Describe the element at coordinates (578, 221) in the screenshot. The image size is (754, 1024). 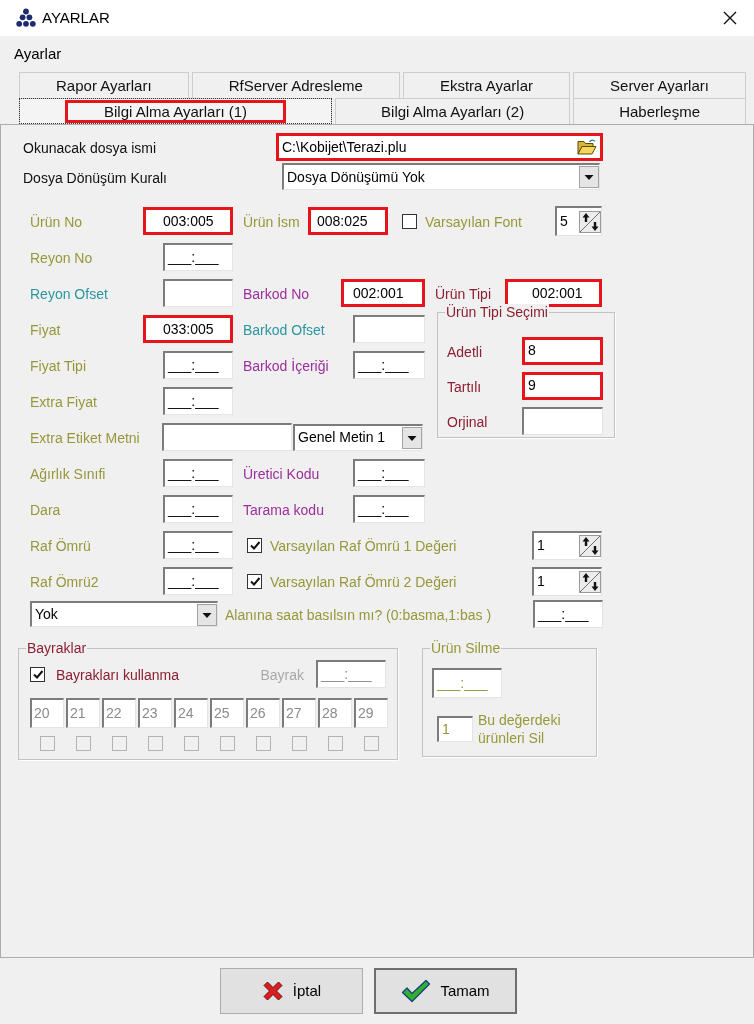
I see `spin-field: 5` at that location.